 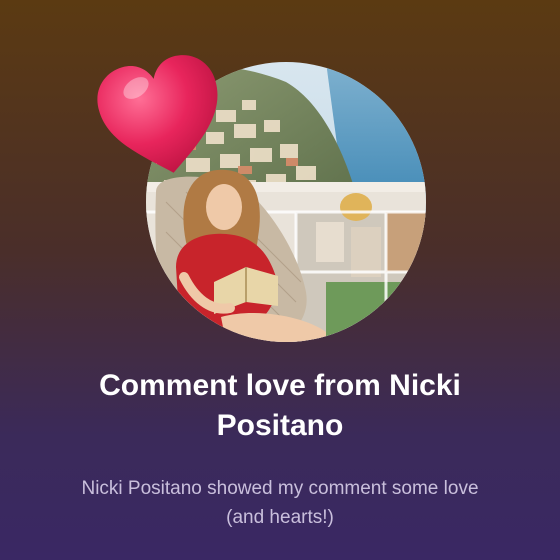 What do you see at coordinates (280, 405) in the screenshot?
I see `notification-title: Comment love from Nicki Positano` at bounding box center [280, 405].